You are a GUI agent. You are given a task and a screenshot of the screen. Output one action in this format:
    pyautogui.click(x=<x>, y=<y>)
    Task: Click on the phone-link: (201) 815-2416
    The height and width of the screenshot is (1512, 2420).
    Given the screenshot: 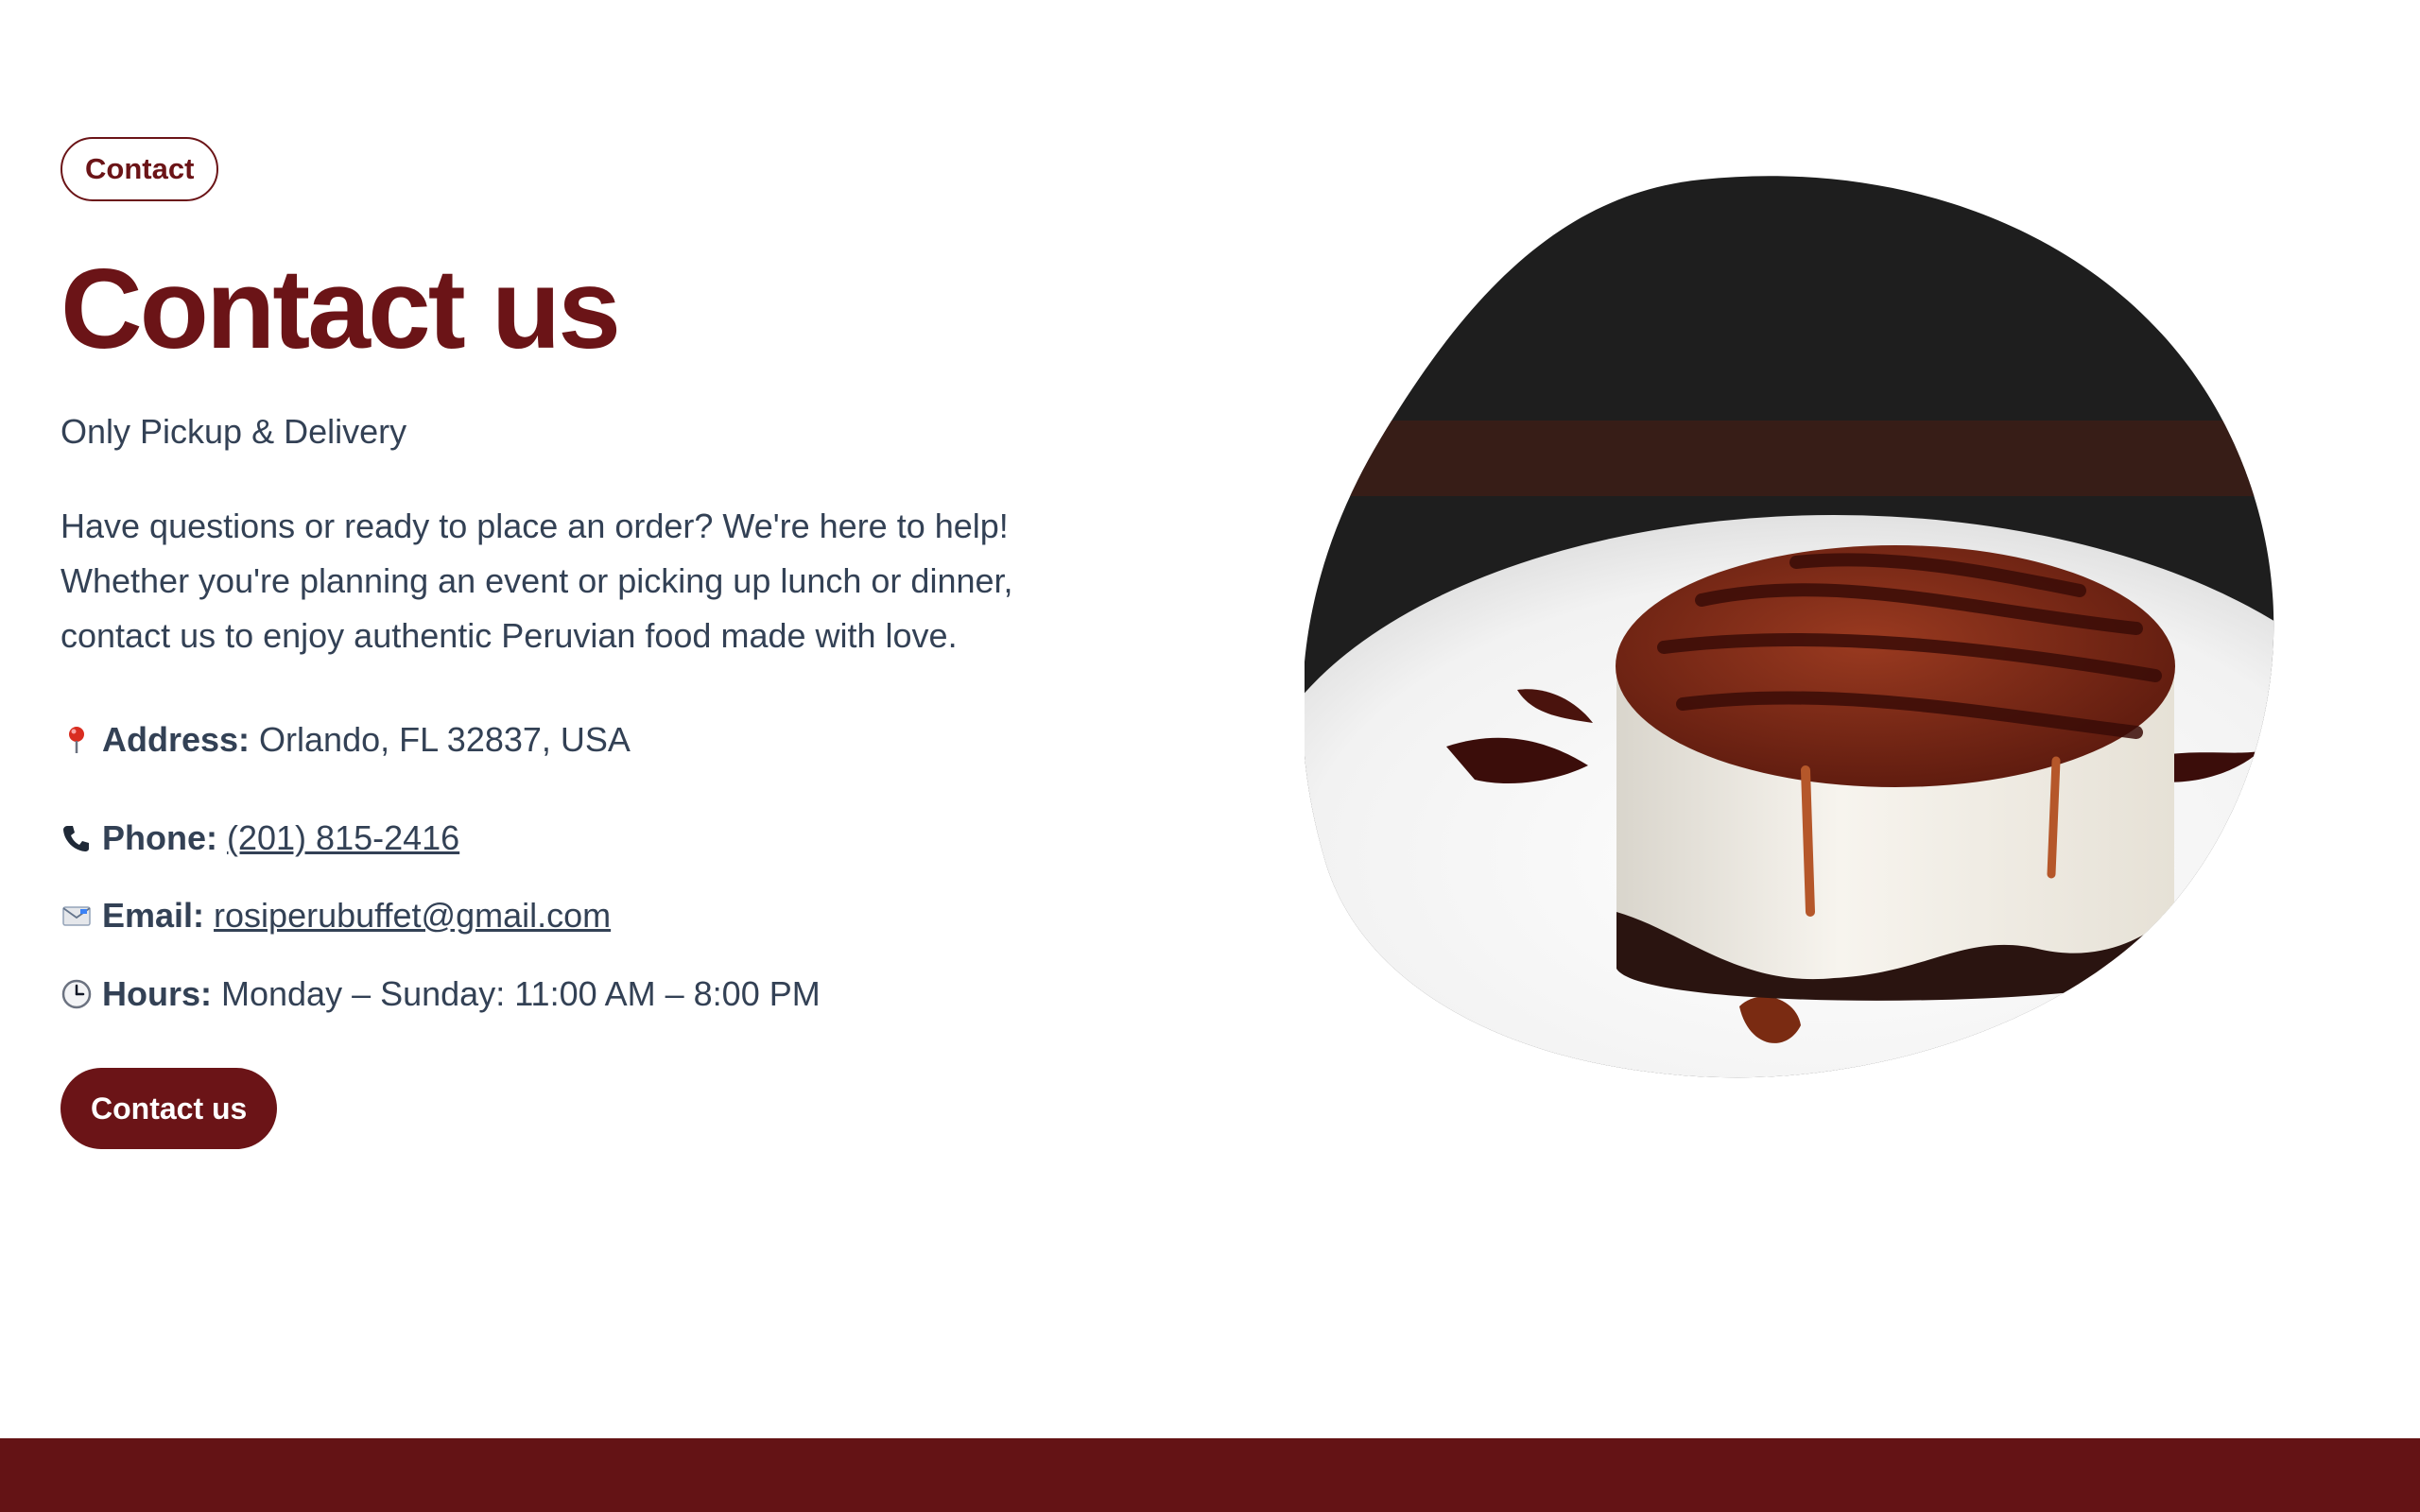 What is the action you would take?
    pyautogui.click(x=343, y=838)
    